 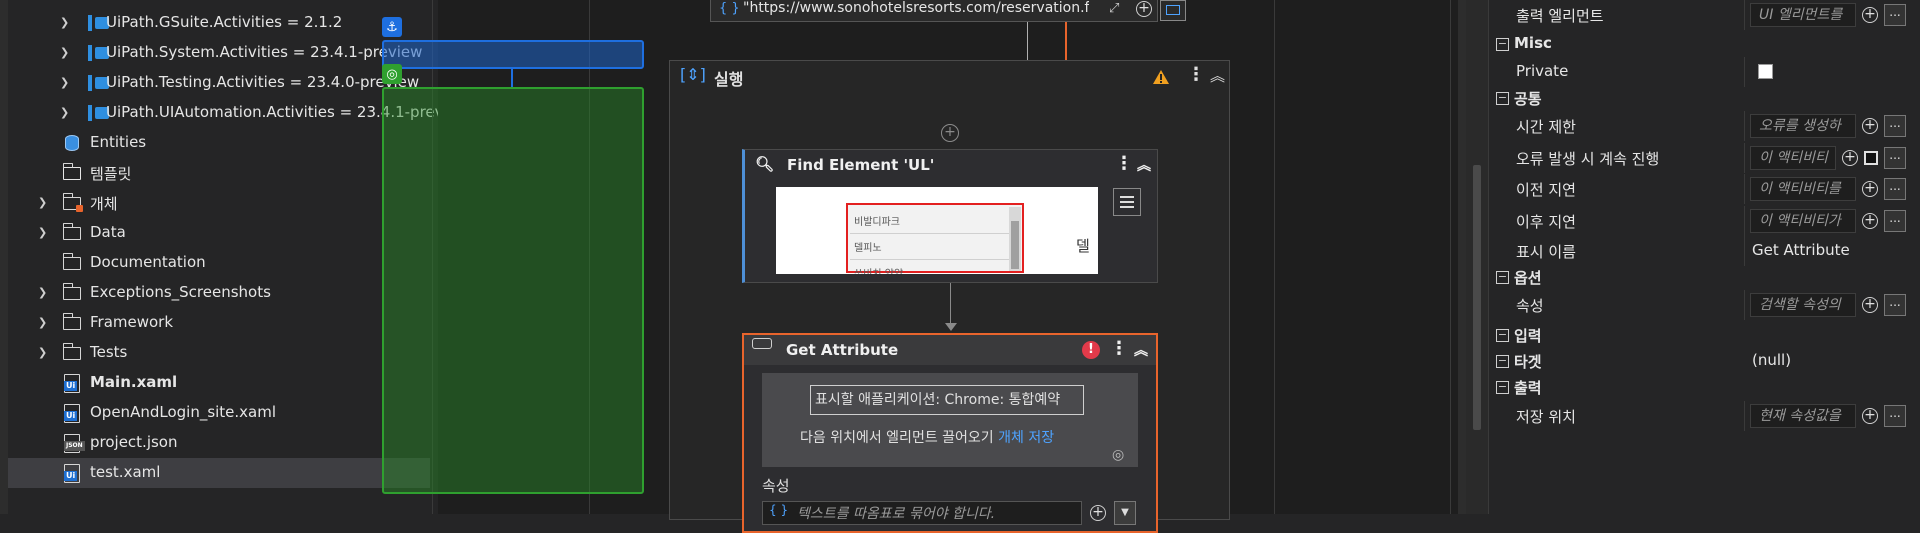 I want to click on activity-header: Get Attribute ! ⋮ ︽, so click(x=950, y=350).